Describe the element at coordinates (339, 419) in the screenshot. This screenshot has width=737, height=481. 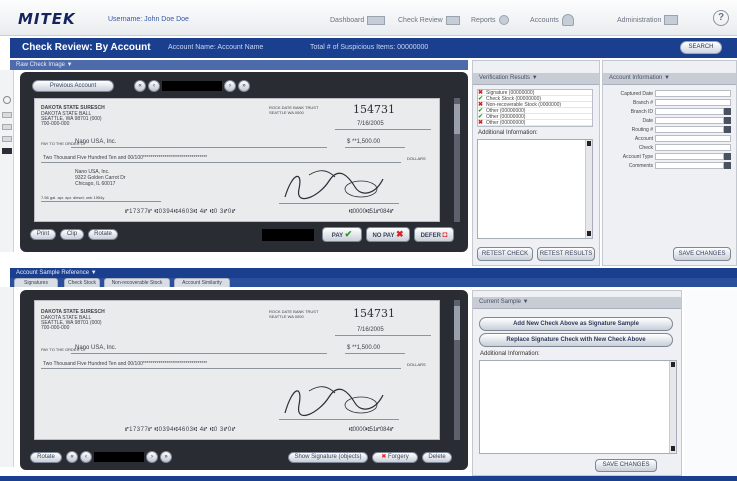
I see `signature-line` at that location.